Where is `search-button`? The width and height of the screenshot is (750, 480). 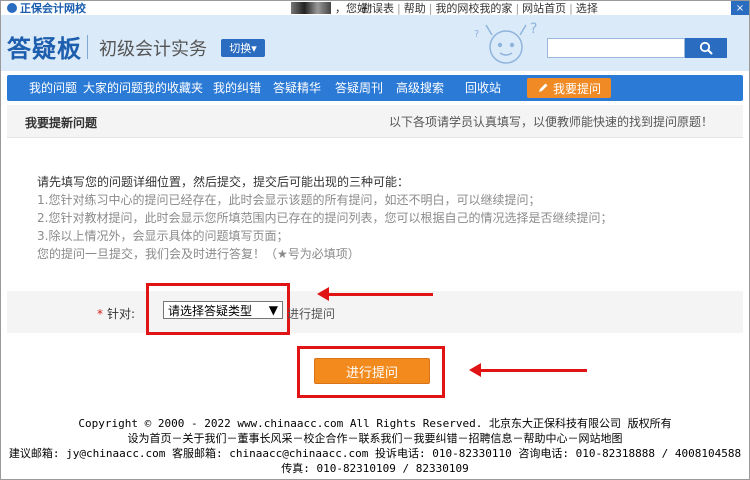
search-button is located at coordinates (706, 48).